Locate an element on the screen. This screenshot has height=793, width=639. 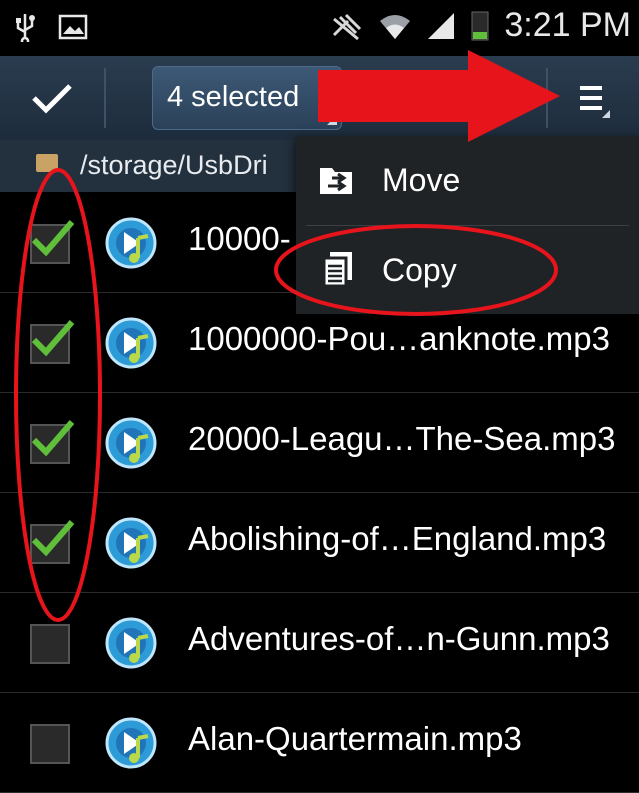
usb-icon is located at coordinates (25, 28).